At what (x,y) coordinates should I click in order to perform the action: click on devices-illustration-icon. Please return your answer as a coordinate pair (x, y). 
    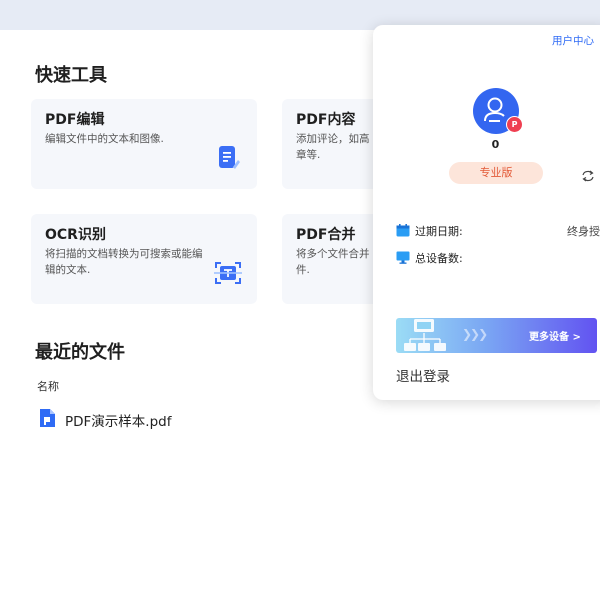
    Looking at the image, I should click on (425, 335).